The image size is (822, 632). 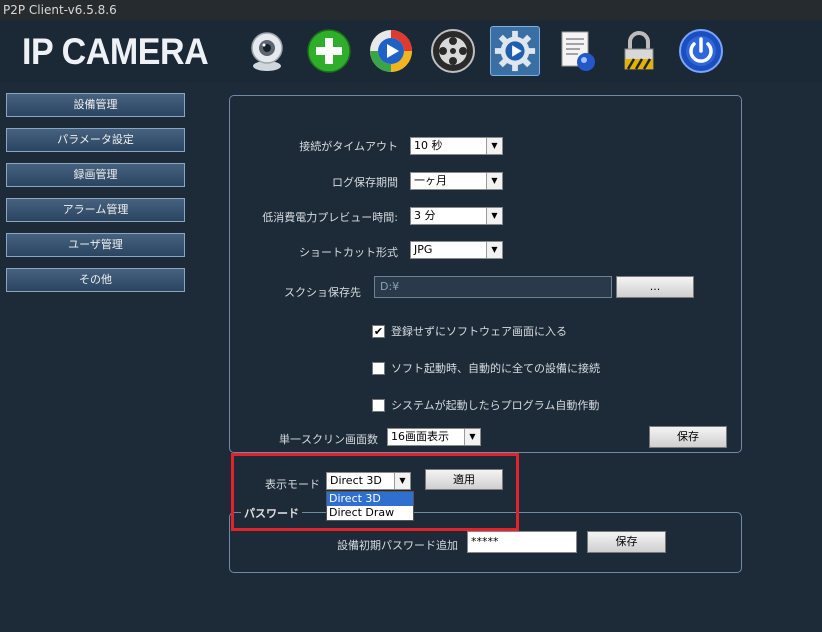 What do you see at coordinates (95, 175) in the screenshot?
I see `sidebar-item-recording-management: 録画管理` at bounding box center [95, 175].